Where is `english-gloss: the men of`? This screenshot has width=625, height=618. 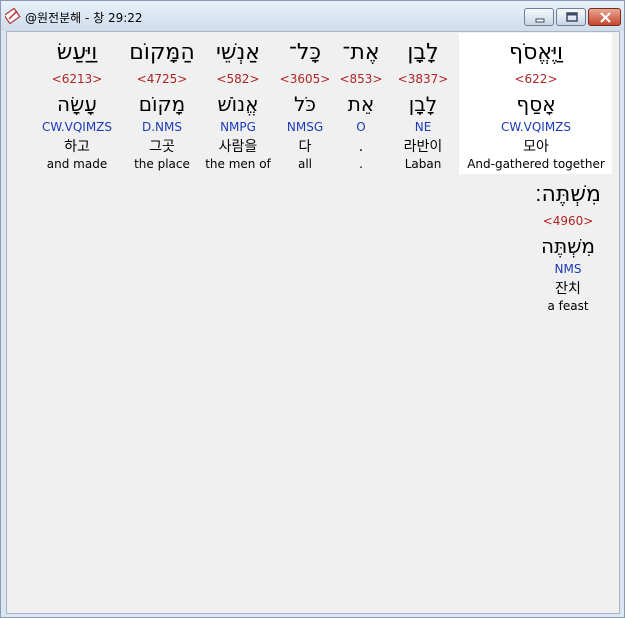 english-gloss: the men of is located at coordinates (238, 164).